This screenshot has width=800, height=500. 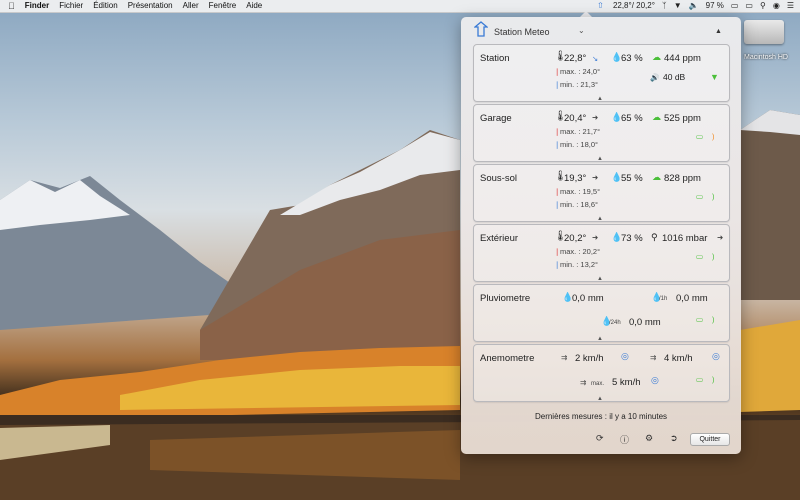 What do you see at coordinates (653, 357) in the screenshot?
I see `gust-icon: ⇉` at bounding box center [653, 357].